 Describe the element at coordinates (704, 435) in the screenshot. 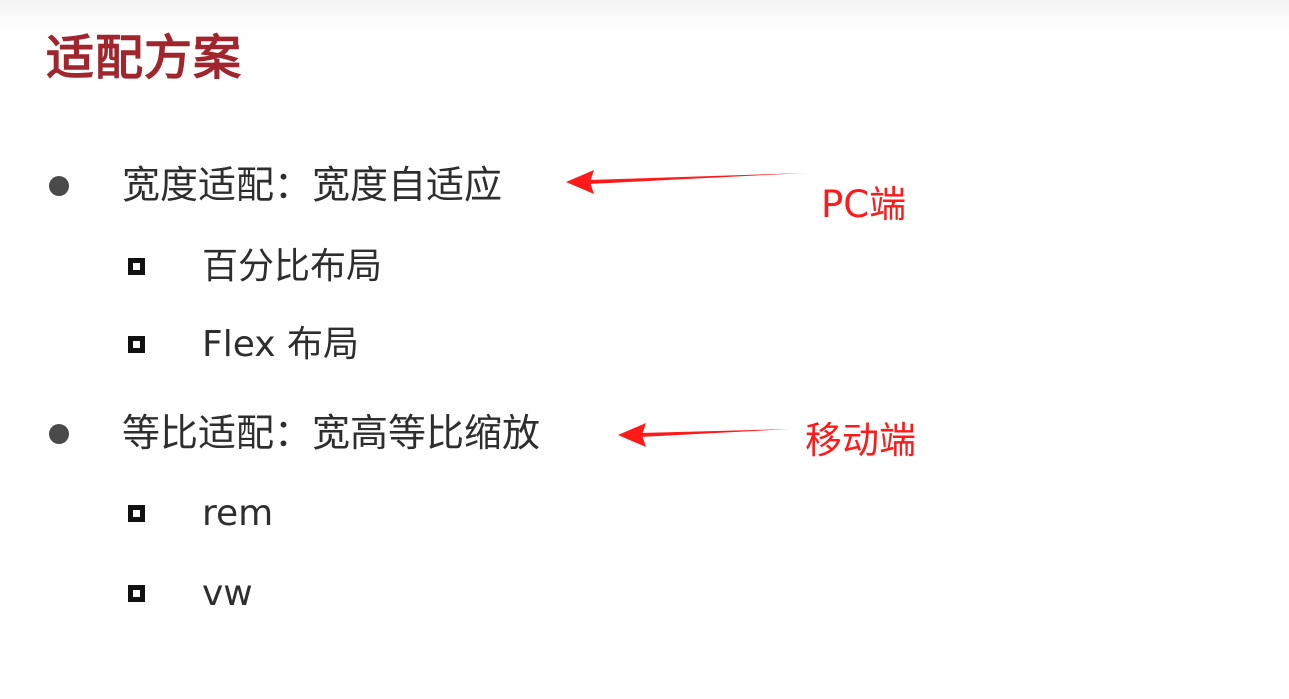

I see `arrow-mobile-icon` at that location.